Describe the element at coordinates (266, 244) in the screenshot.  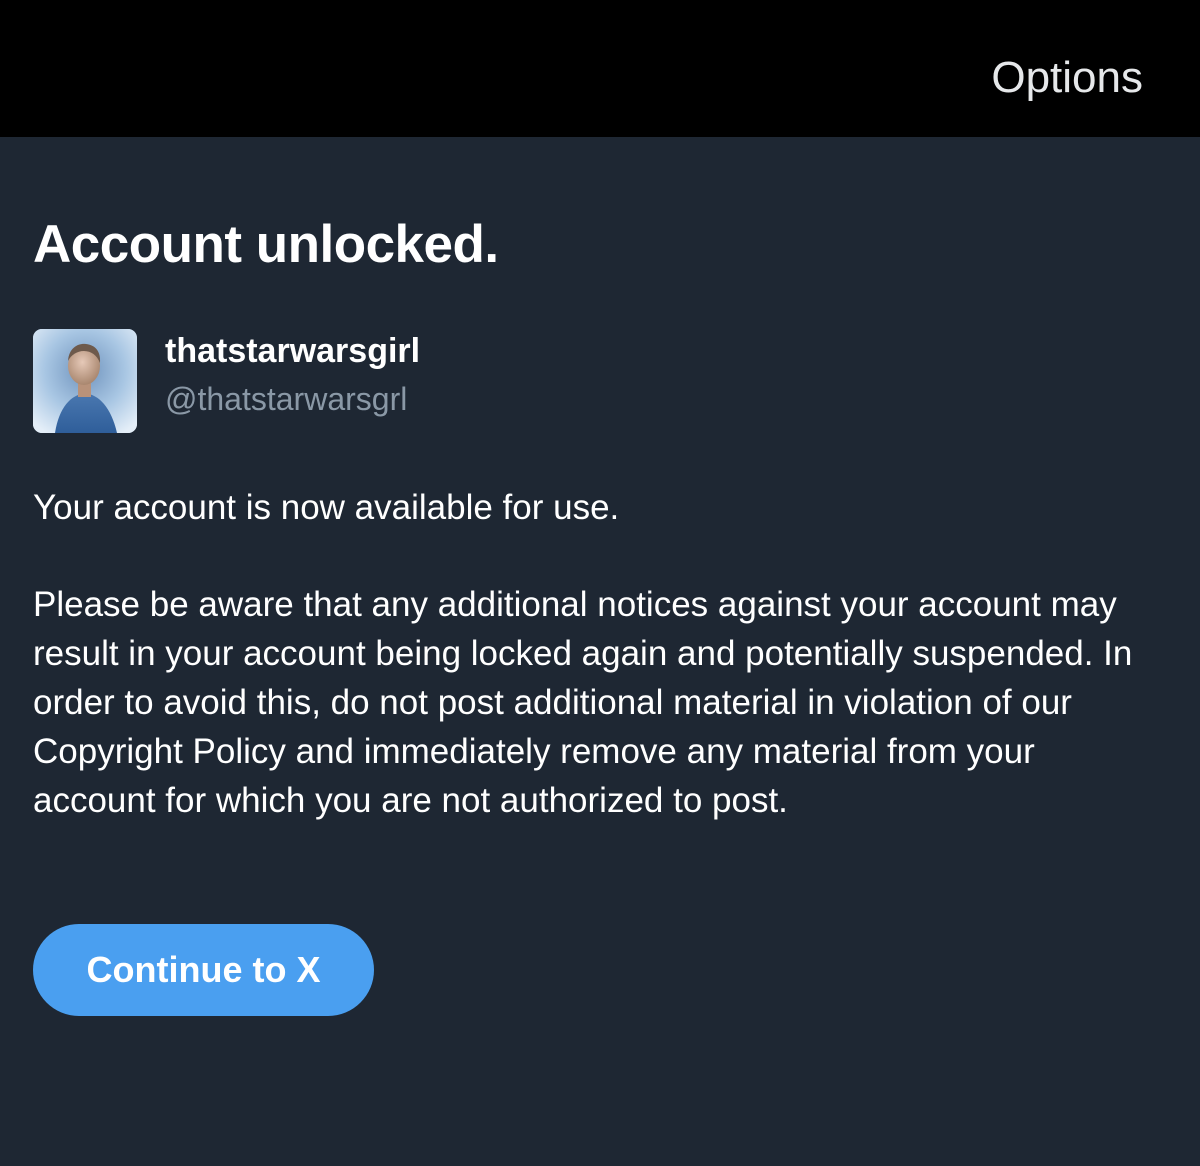
I see `page-title: Account unlocked.` at that location.